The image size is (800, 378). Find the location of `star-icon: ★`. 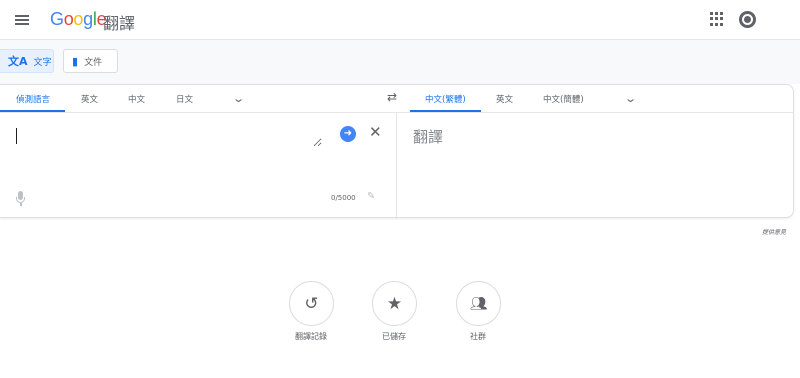

star-icon: ★ is located at coordinates (394, 303).